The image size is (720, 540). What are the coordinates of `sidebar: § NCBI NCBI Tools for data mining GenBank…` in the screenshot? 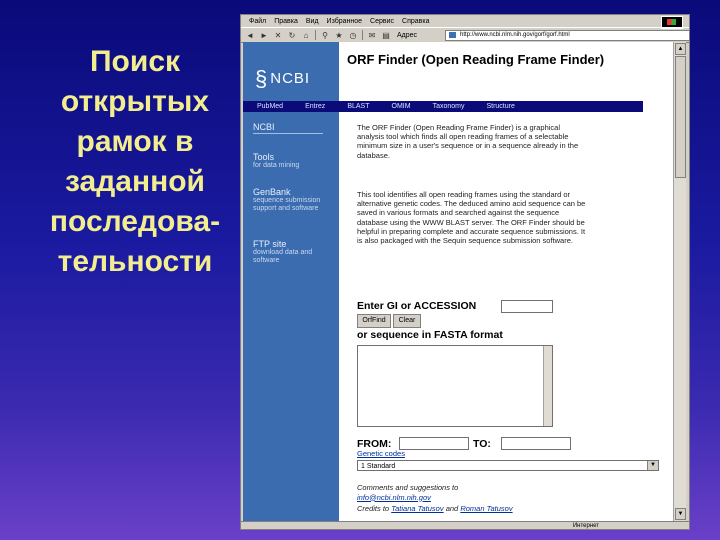 It's located at (291, 281).